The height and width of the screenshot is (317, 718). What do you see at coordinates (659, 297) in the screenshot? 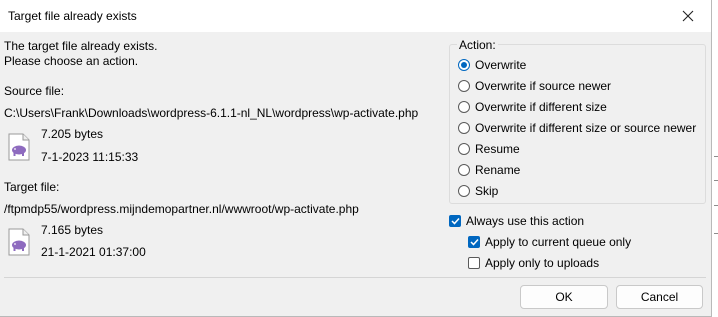
I see `cancel-button: Cancel` at bounding box center [659, 297].